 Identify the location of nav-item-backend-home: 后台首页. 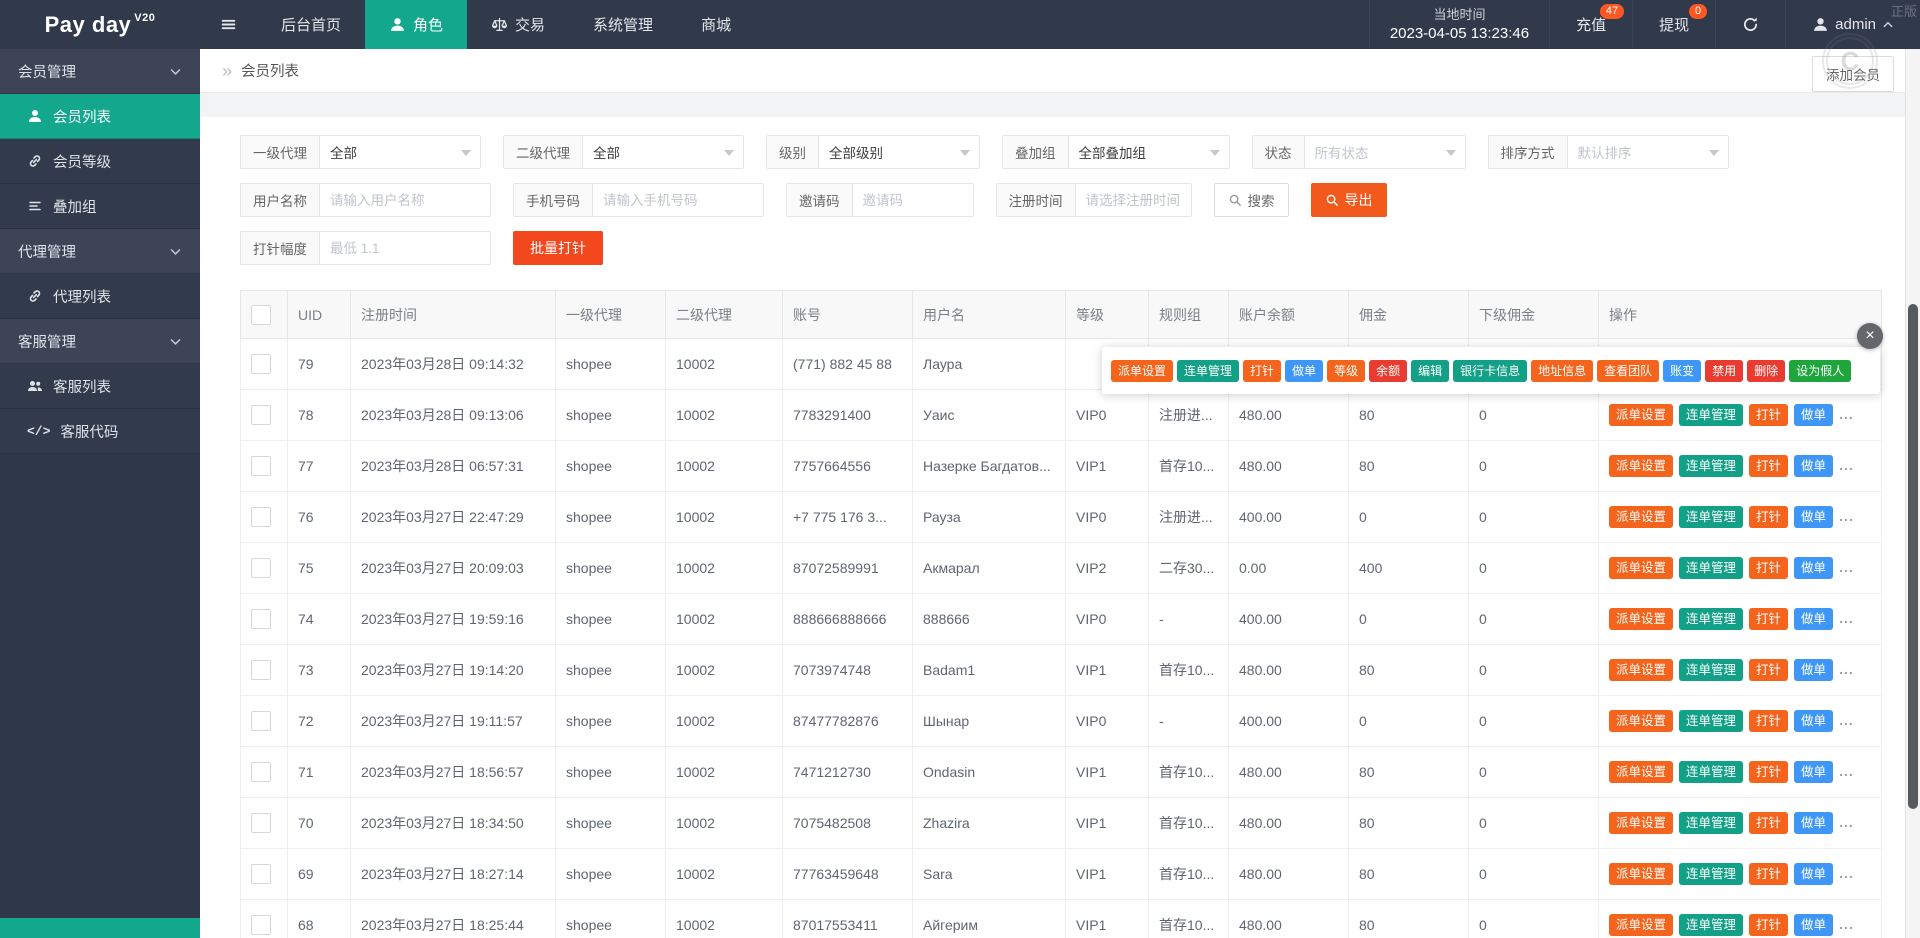
(311, 24).